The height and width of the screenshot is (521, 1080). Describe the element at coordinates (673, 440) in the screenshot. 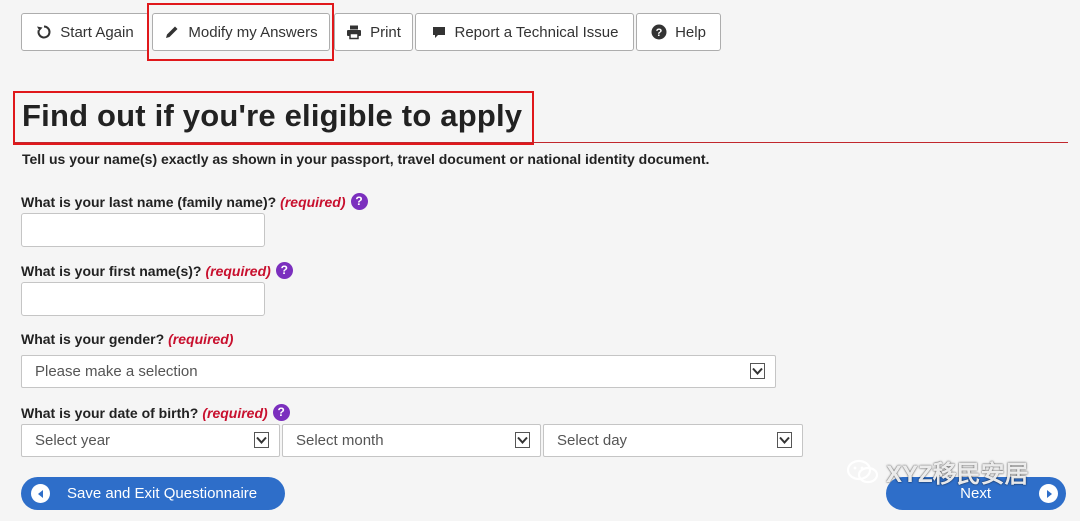

I see `dob-day-select: Select day` at that location.